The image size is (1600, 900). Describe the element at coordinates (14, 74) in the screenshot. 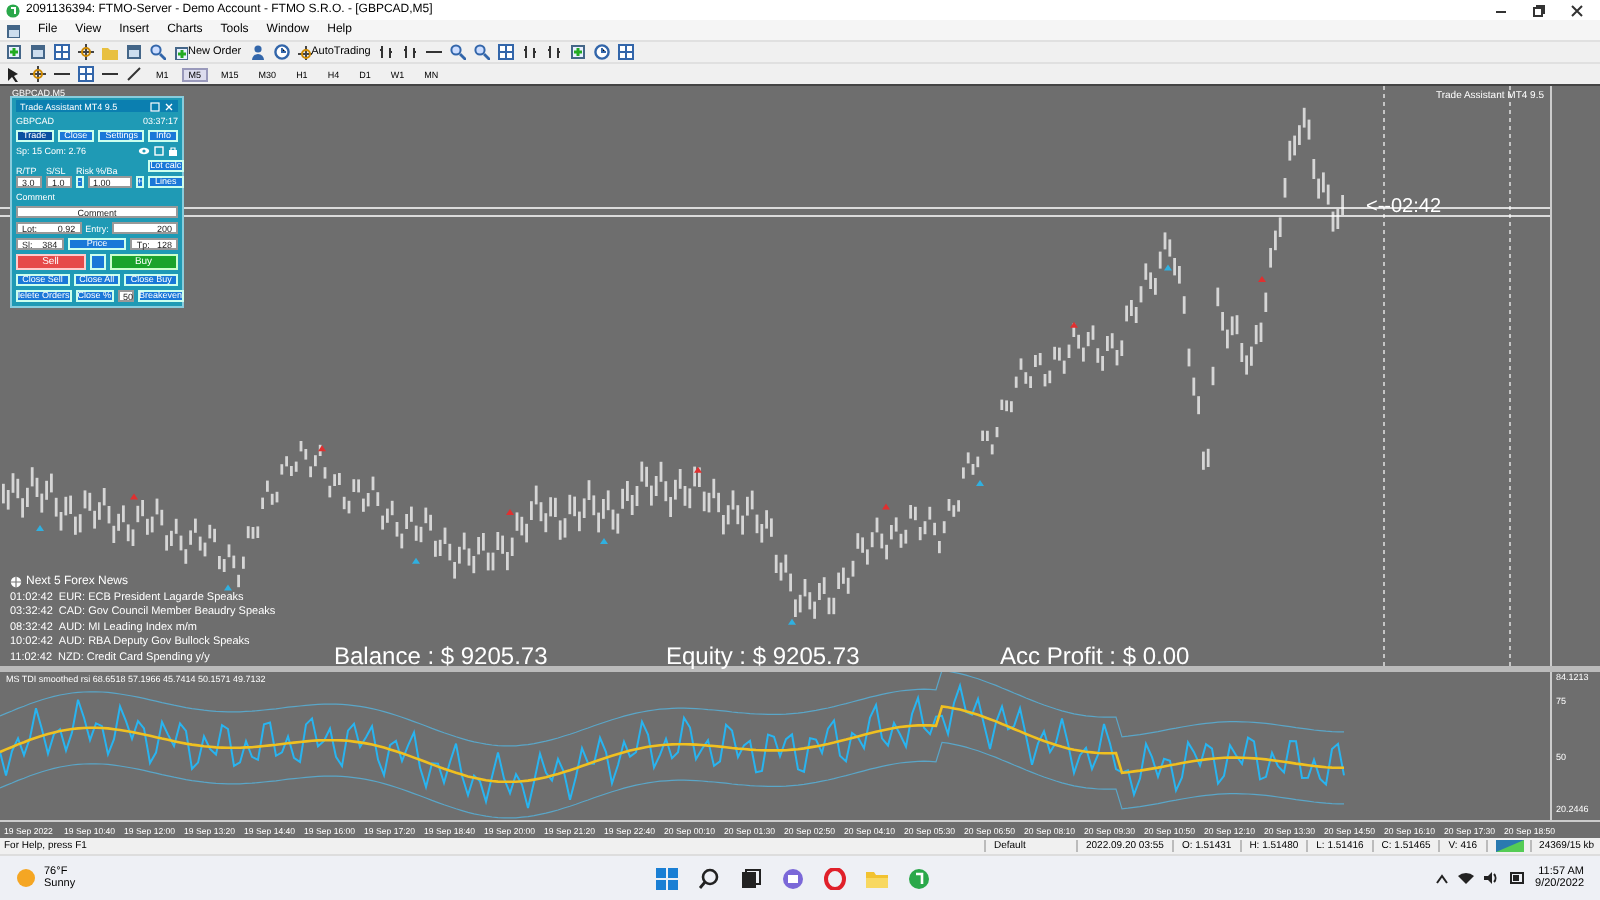

I see `cursor-icon` at that location.